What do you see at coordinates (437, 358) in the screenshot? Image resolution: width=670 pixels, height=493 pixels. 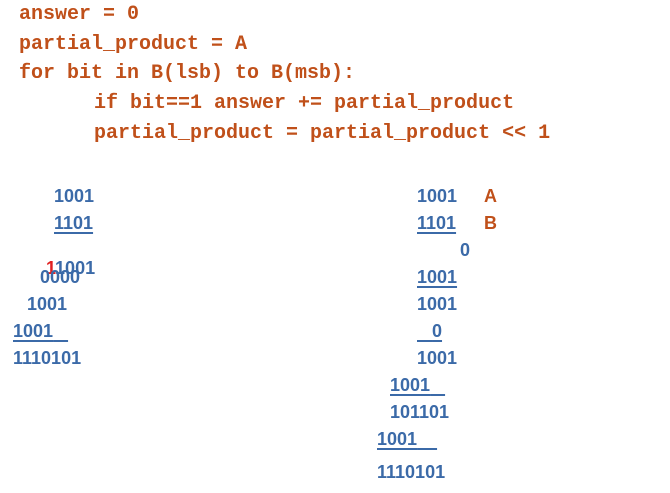 I see `right-answer-step-2: 1001` at bounding box center [437, 358].